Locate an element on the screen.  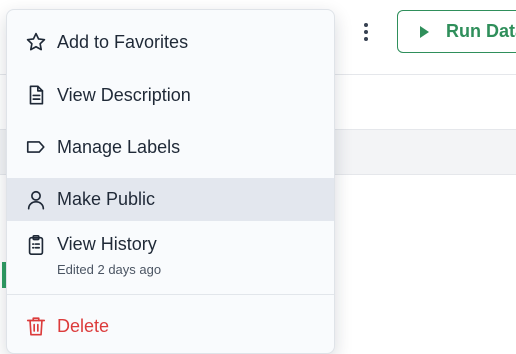
menu-item-manage-labels: Manage Labels is located at coordinates (170, 147).